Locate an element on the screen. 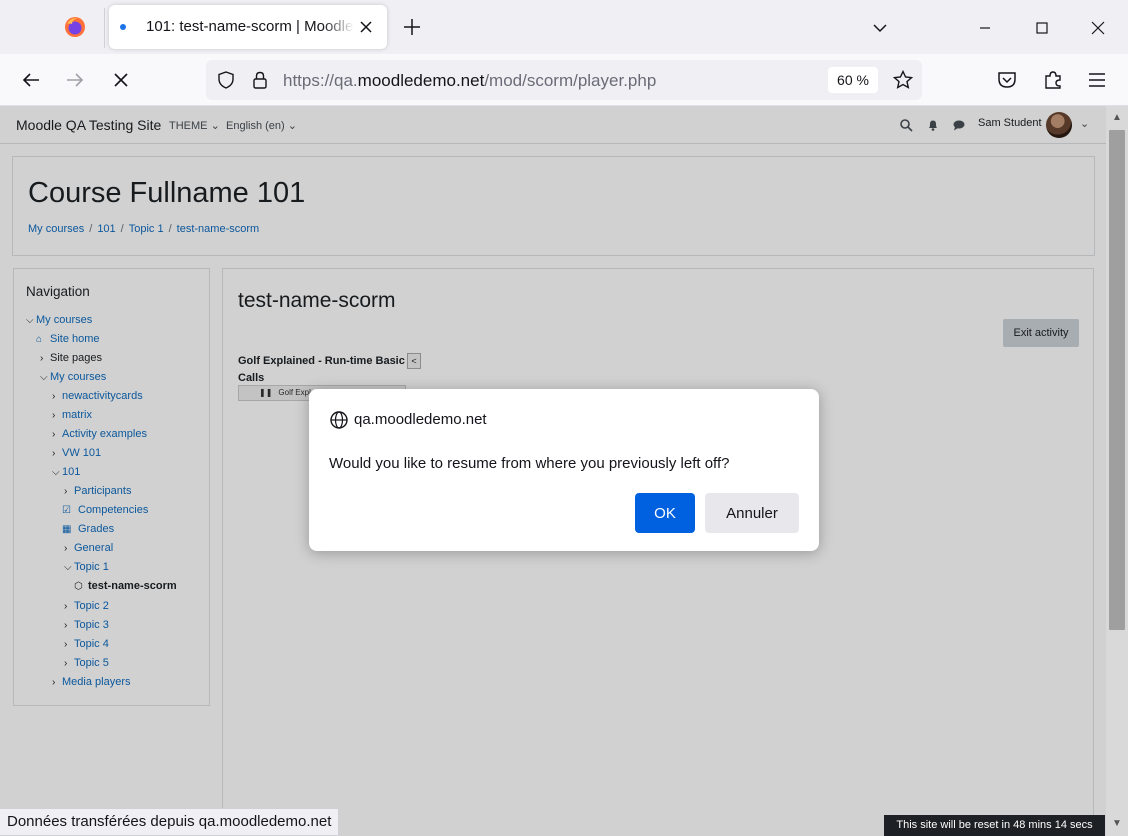  dialog-cancel-button: Annuler is located at coordinates (752, 513).